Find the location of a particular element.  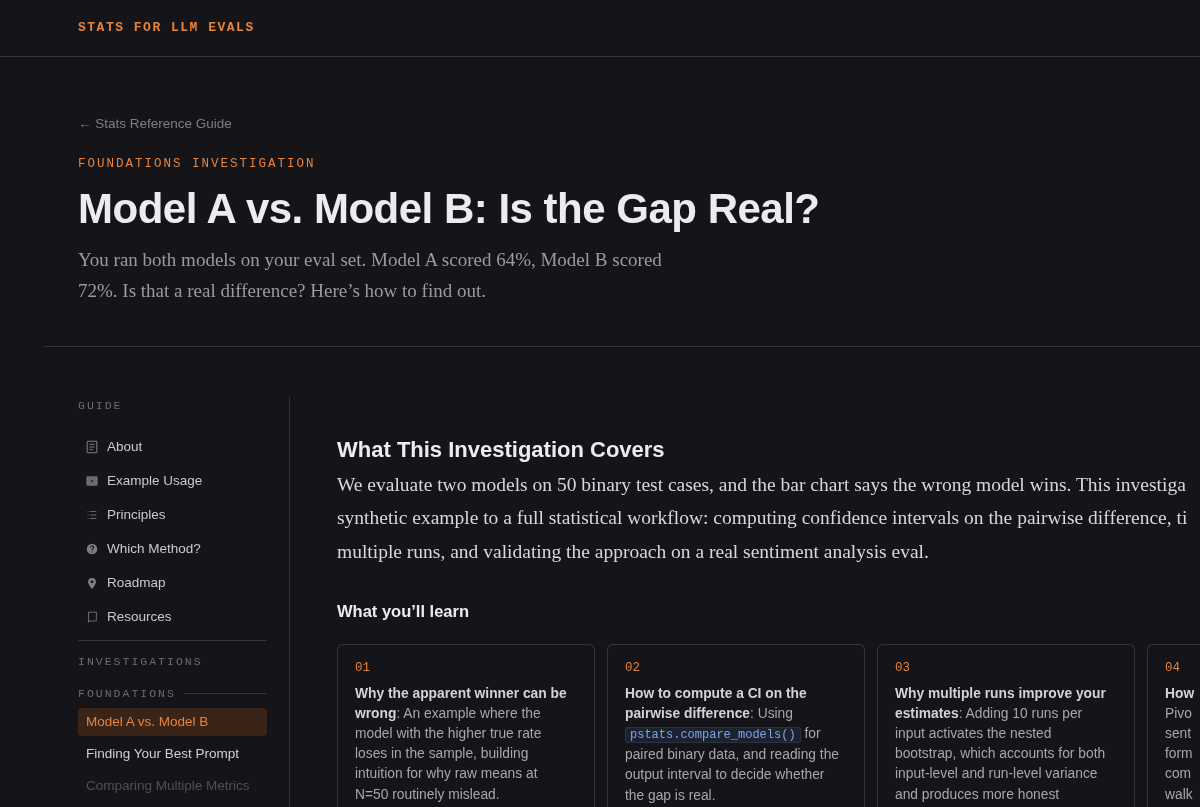

sidebar-link: Which Method? is located at coordinates (172, 549).